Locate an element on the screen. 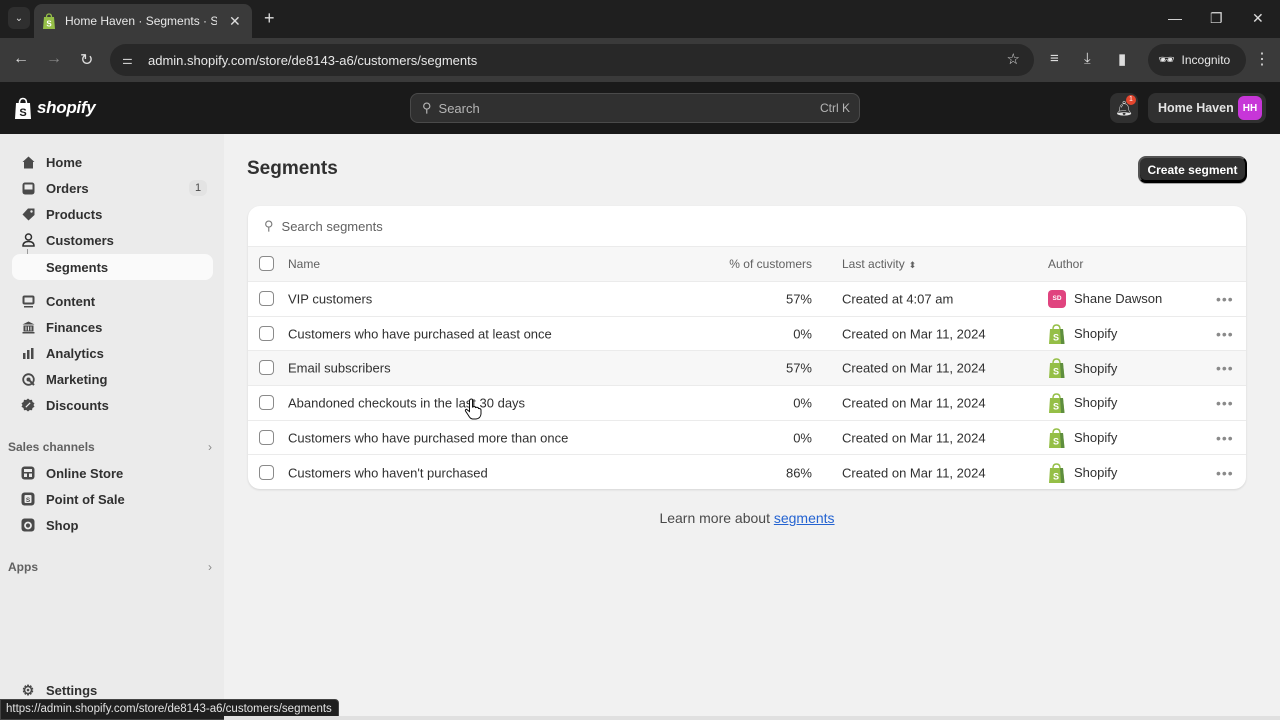  sidebar-item-marketing: Marketing is located at coordinates (112, 379).